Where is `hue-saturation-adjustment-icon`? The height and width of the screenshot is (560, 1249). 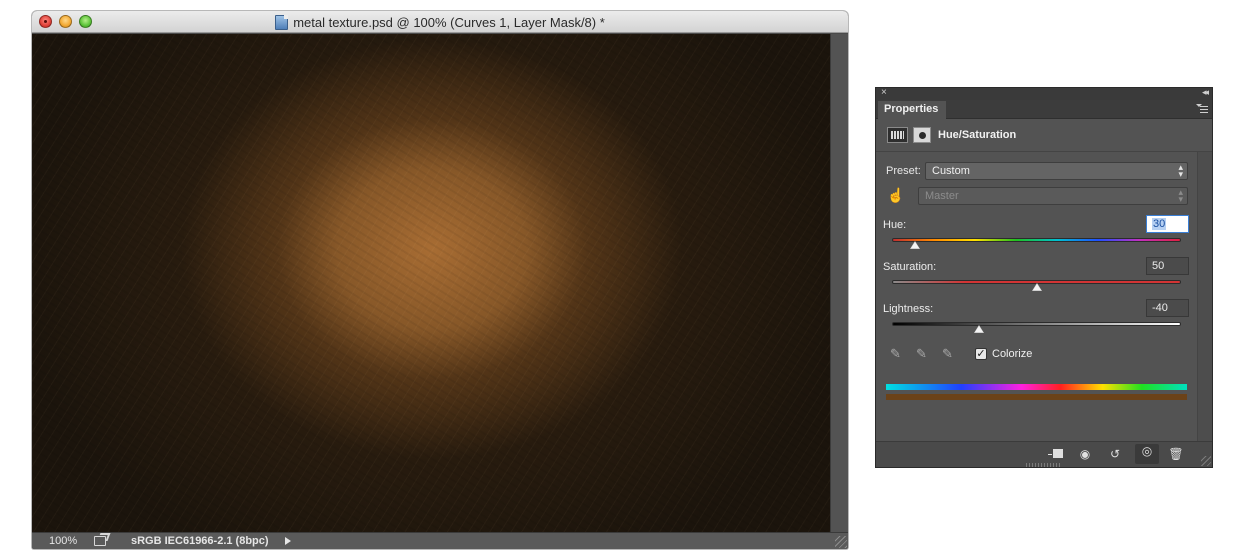 hue-saturation-adjustment-icon is located at coordinates (897, 135).